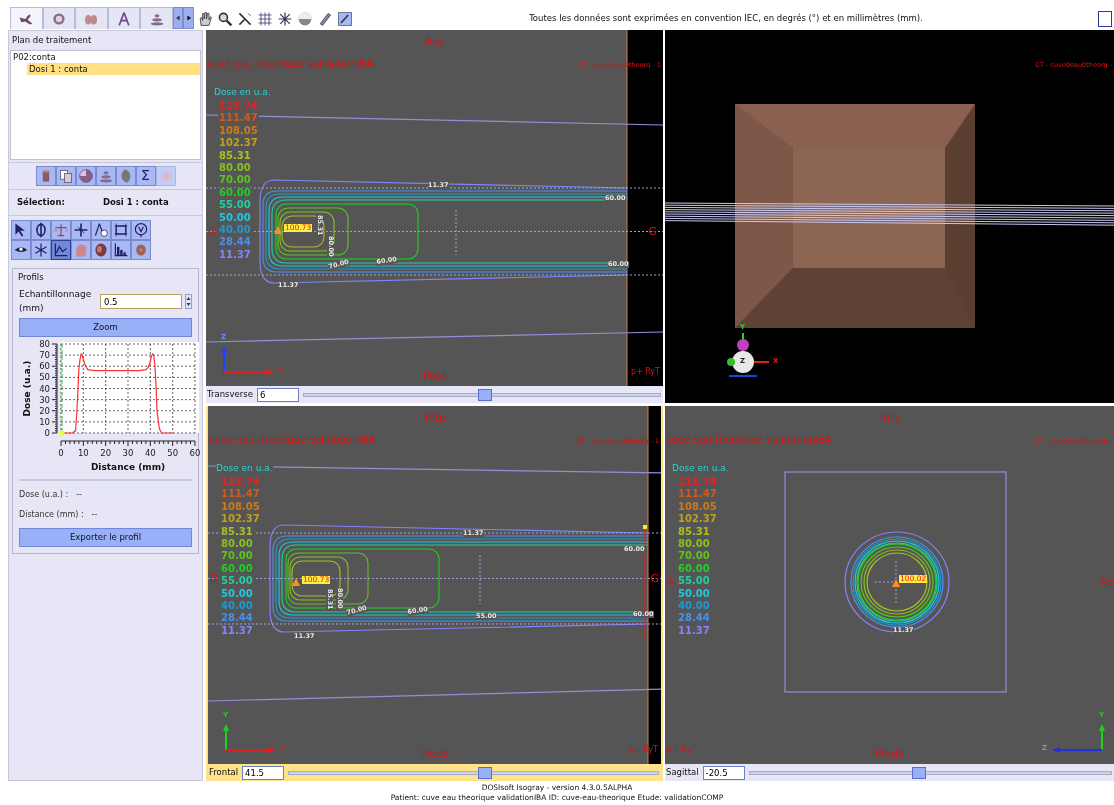  What do you see at coordinates (61, 249) in the screenshot?
I see `line-graph-icon` at bounding box center [61, 249].